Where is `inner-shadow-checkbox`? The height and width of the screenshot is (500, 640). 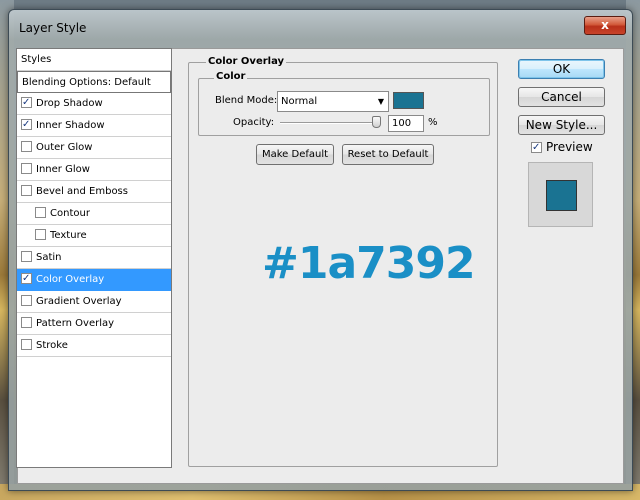 inner-shadow-checkbox is located at coordinates (26, 124).